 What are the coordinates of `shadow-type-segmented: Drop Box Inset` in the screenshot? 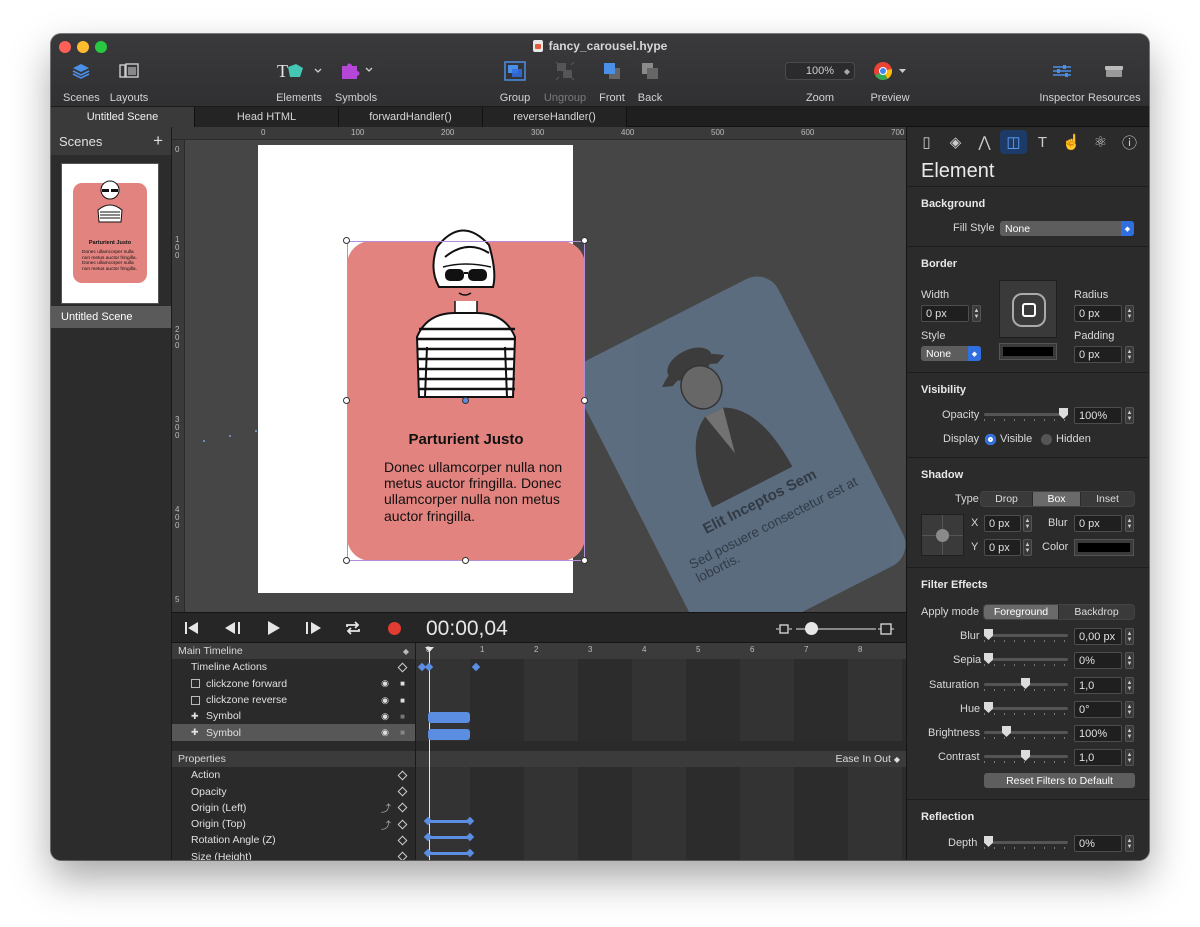 It's located at (1057, 499).